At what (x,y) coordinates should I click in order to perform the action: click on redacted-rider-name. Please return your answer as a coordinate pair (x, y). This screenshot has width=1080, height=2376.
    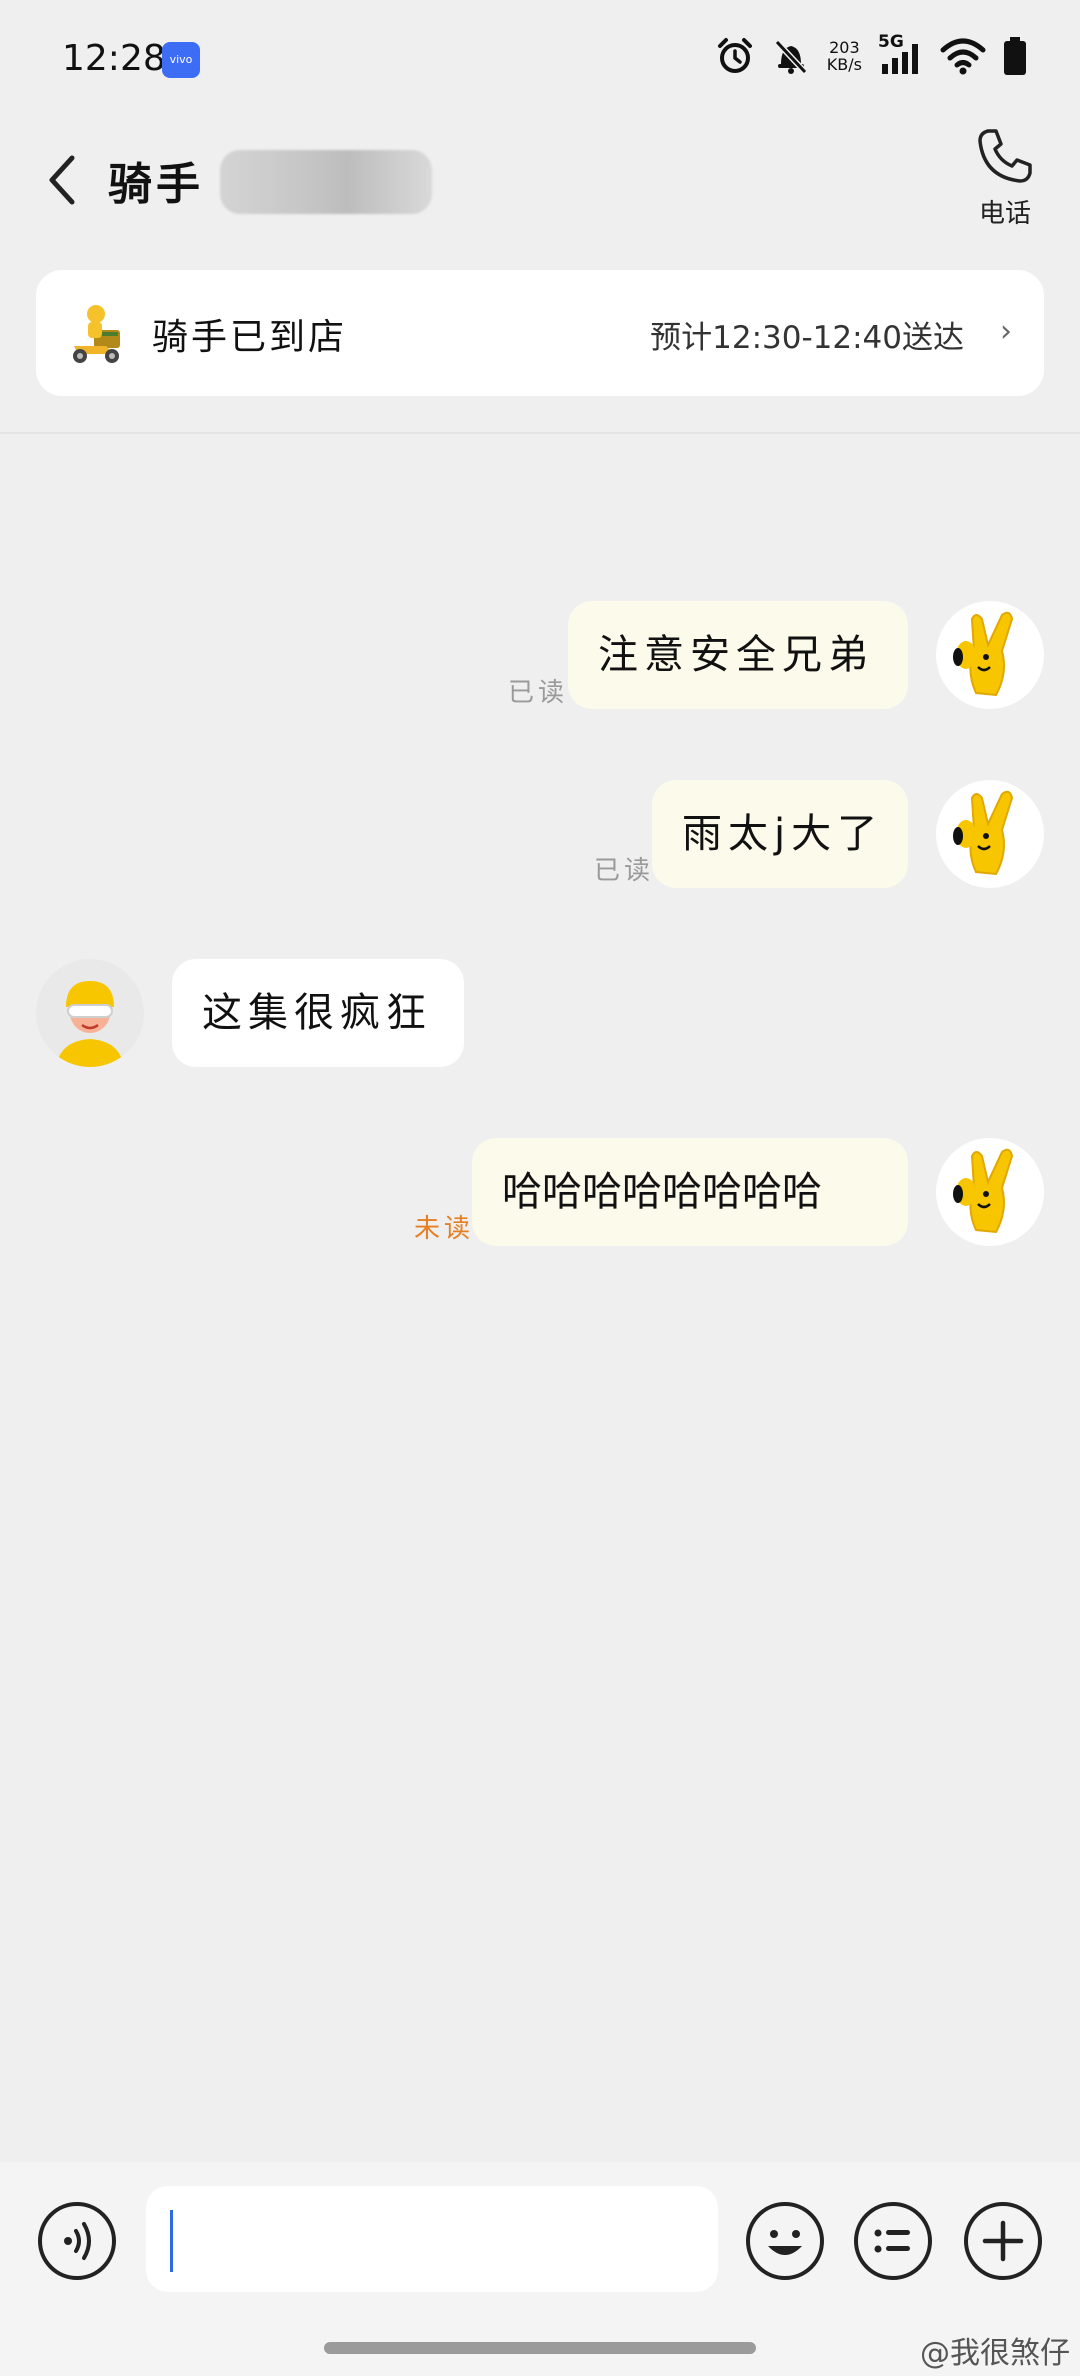
    Looking at the image, I should click on (326, 182).